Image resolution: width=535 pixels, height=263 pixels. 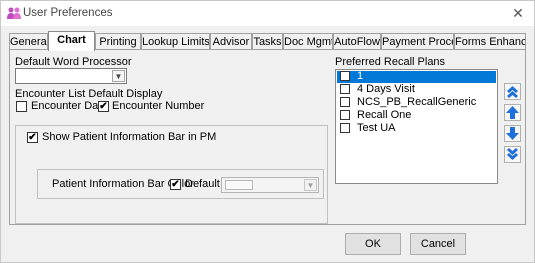 I want to click on ok-button: OK, so click(x=373, y=244).